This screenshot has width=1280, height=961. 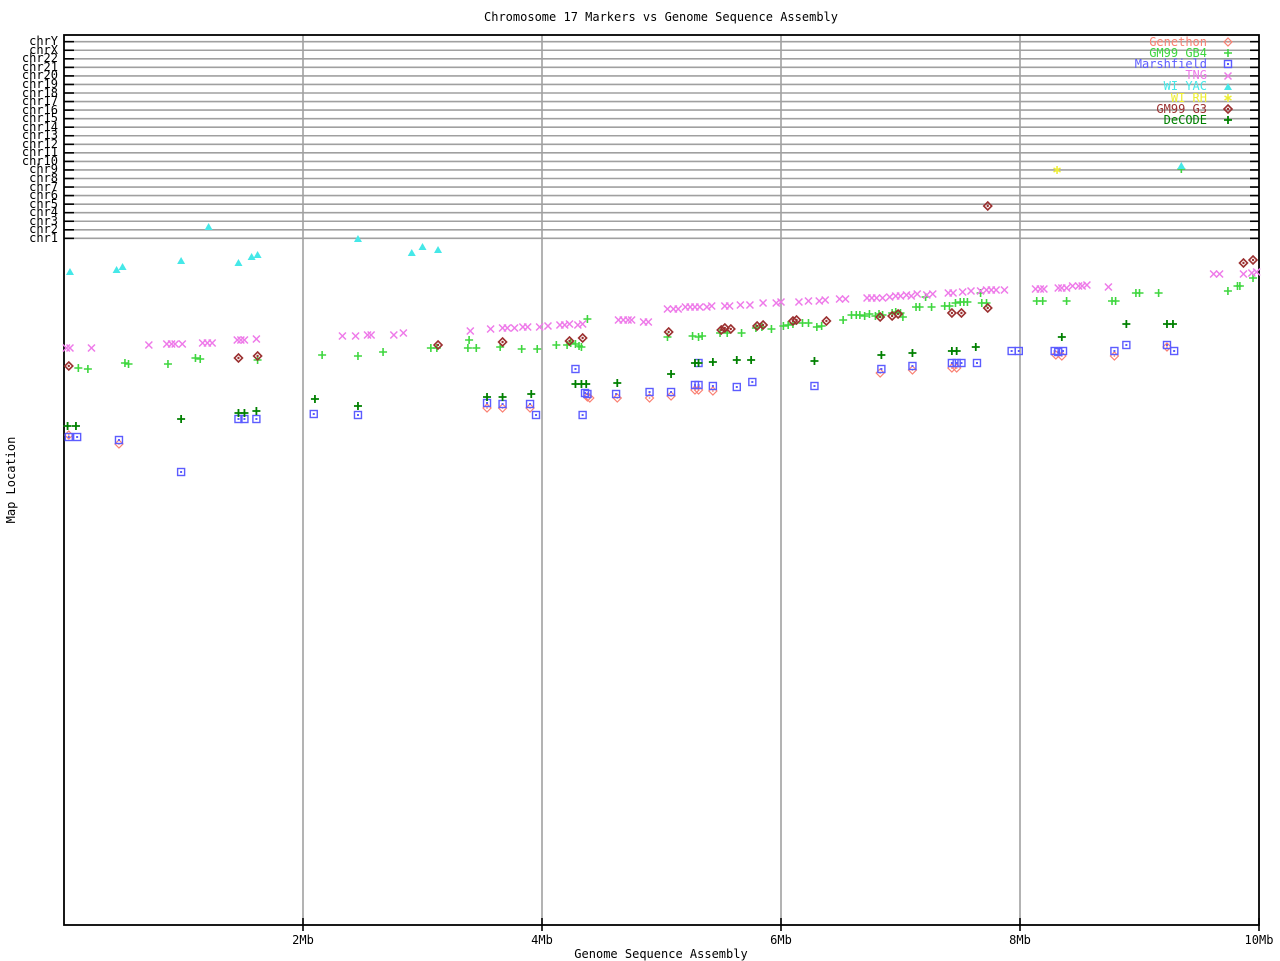 What do you see at coordinates (1228, 53) in the screenshot?
I see `legend-marker-gm99-gb4` at bounding box center [1228, 53].